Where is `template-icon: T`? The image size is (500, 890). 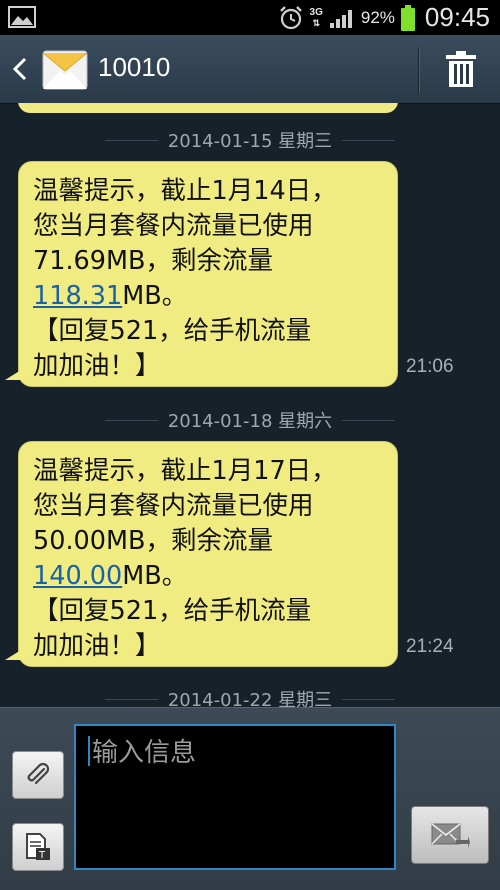
template-icon: T is located at coordinates (38, 847).